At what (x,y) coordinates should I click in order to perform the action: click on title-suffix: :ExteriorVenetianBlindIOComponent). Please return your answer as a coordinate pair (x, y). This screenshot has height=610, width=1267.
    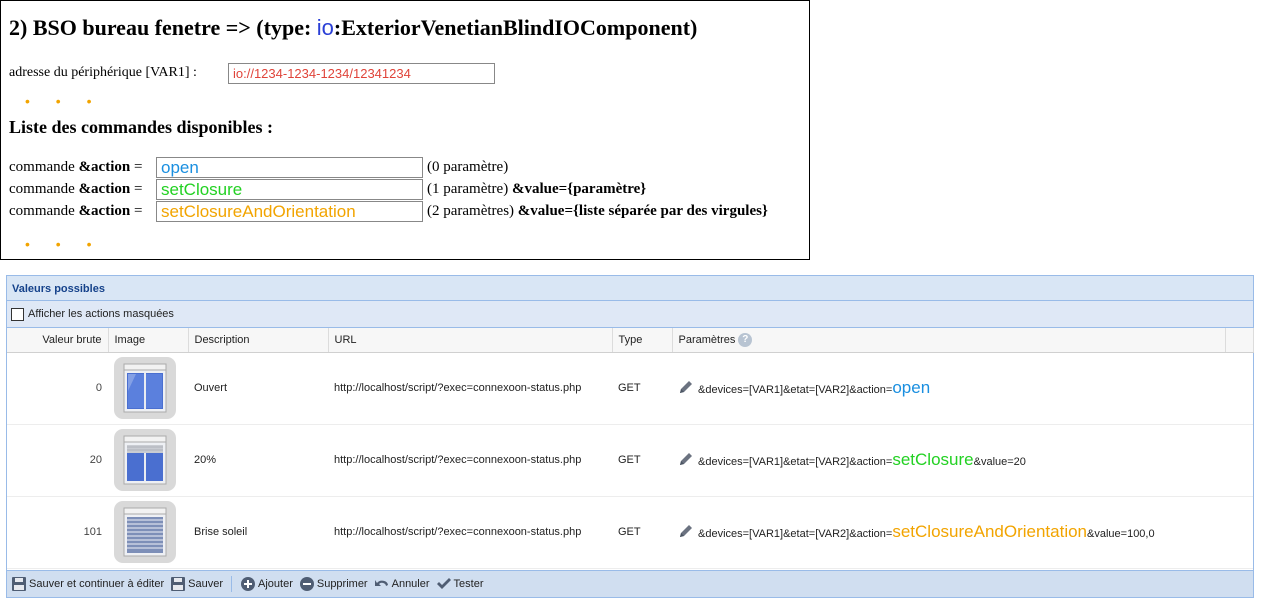
    Looking at the image, I should click on (515, 27).